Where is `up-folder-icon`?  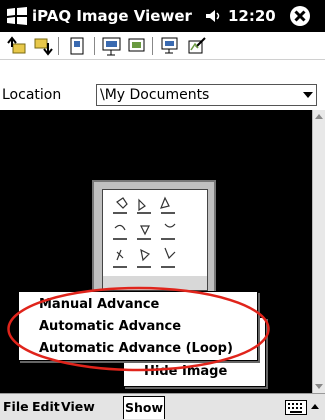
up-folder-icon is located at coordinates (17, 46).